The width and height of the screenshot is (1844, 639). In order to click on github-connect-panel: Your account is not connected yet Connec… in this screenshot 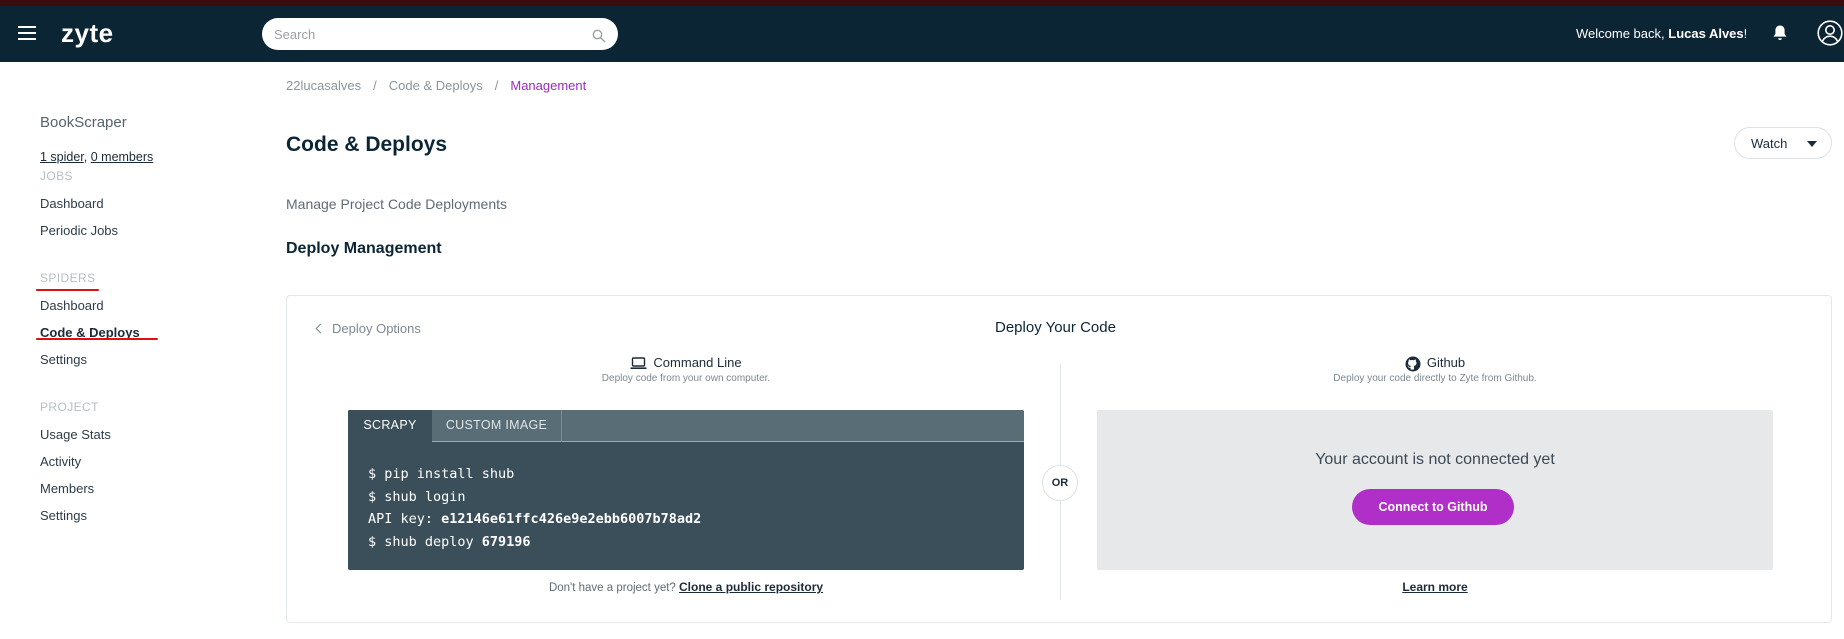, I will do `click(1435, 490)`.